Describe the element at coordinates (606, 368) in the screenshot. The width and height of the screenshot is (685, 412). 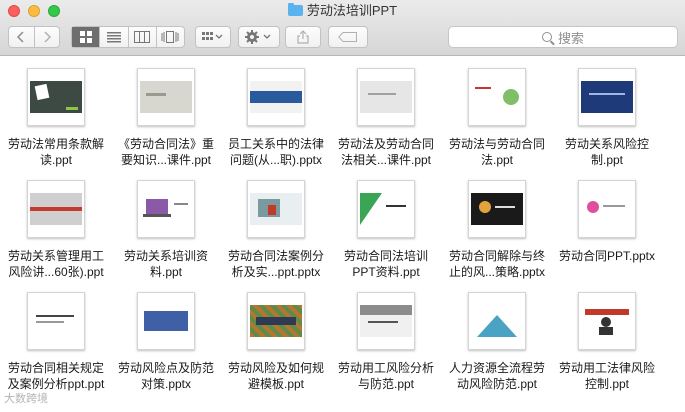
I see `file-name-line1: 劳动用工法律风险` at that location.